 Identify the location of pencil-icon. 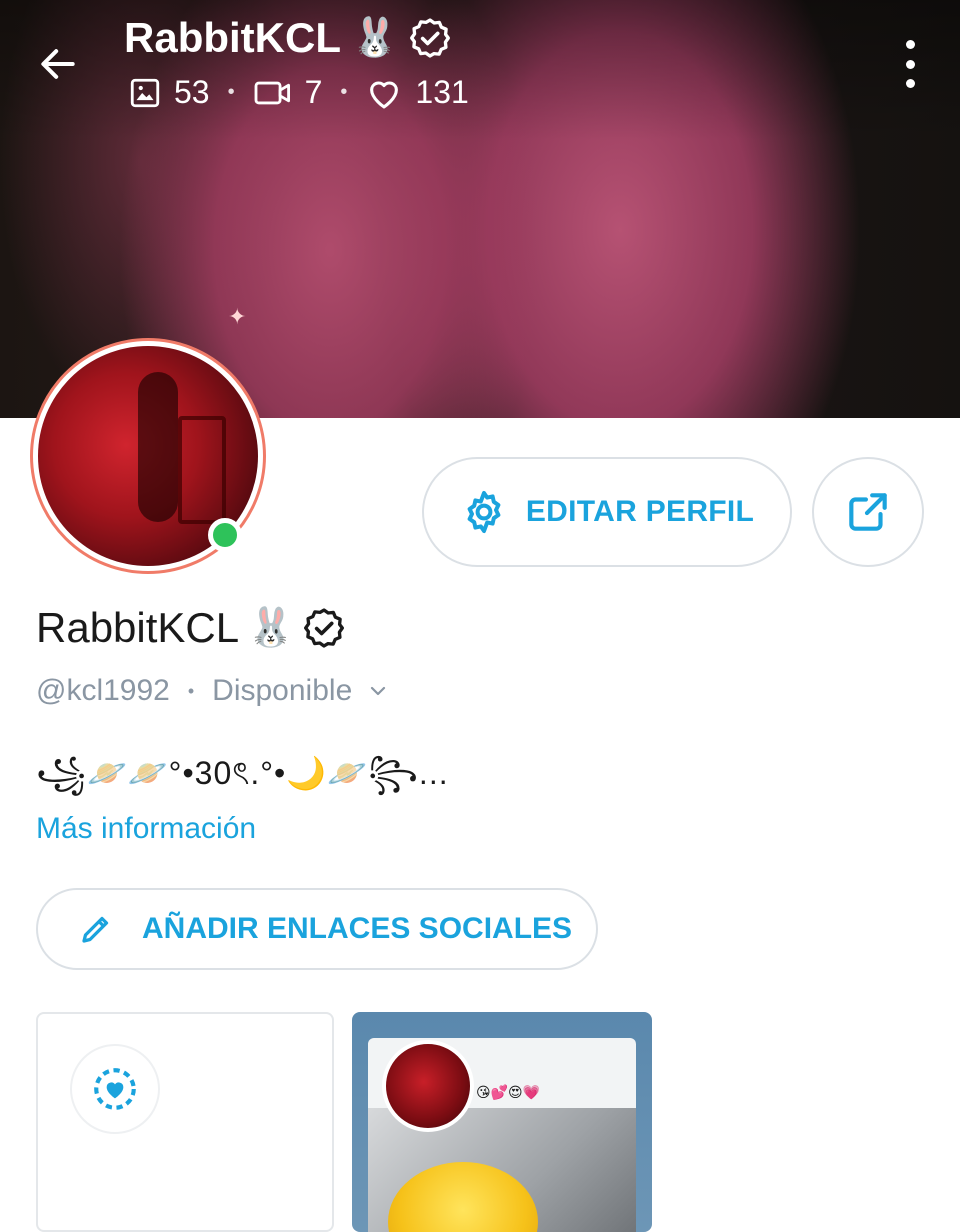
(95, 929).